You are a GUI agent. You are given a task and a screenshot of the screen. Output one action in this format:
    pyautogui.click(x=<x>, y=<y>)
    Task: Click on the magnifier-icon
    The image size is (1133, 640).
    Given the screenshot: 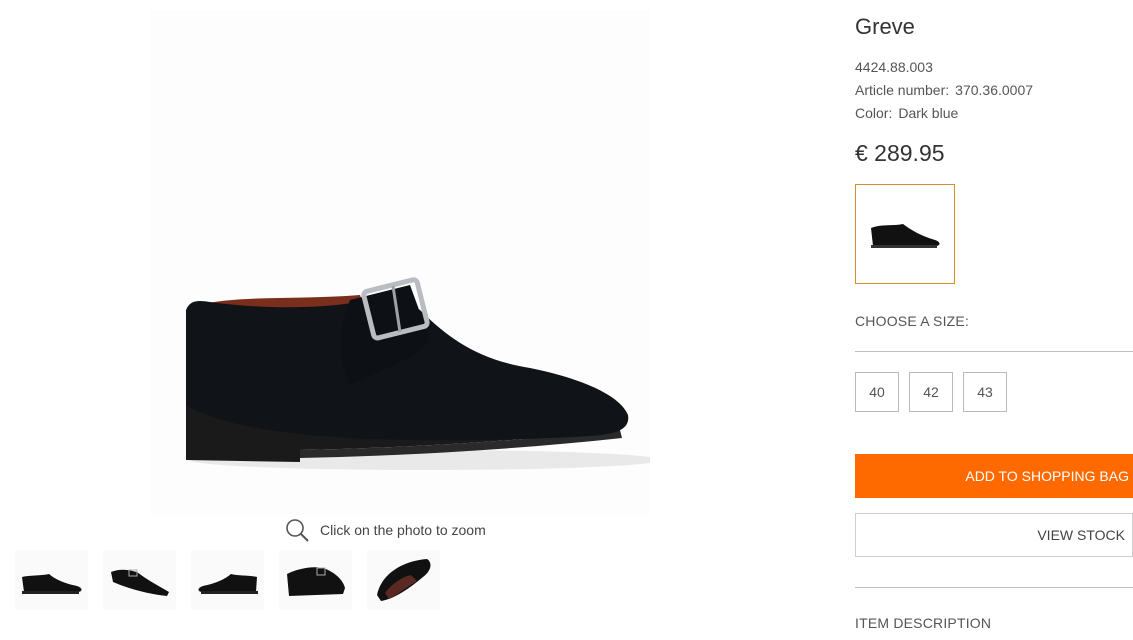 What is the action you would take?
    pyautogui.click(x=297, y=530)
    